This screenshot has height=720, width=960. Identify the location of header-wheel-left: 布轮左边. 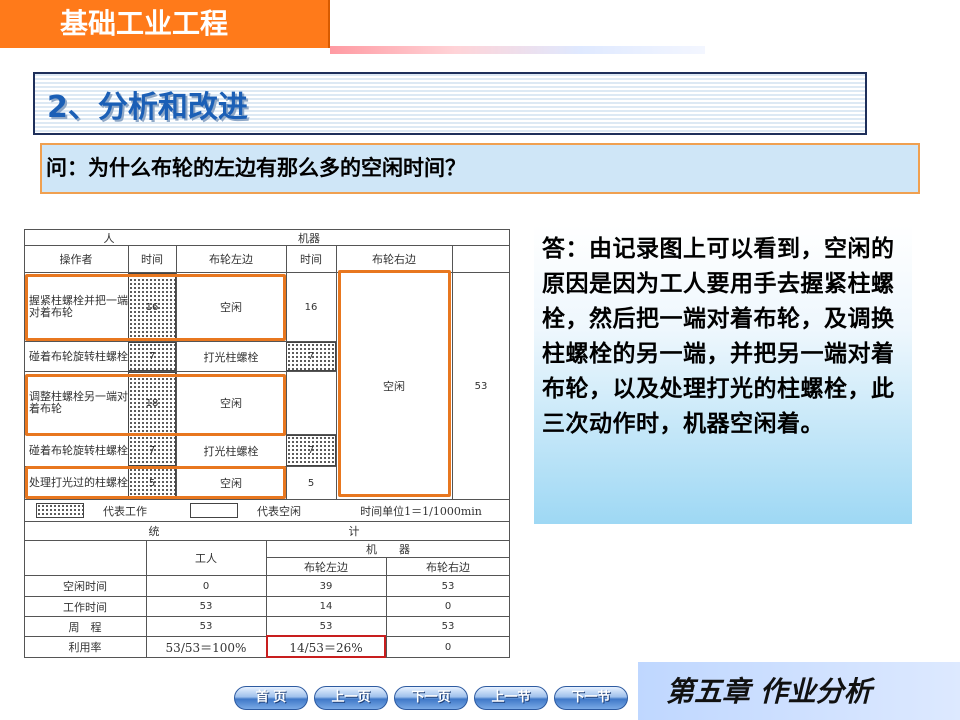
(231, 259).